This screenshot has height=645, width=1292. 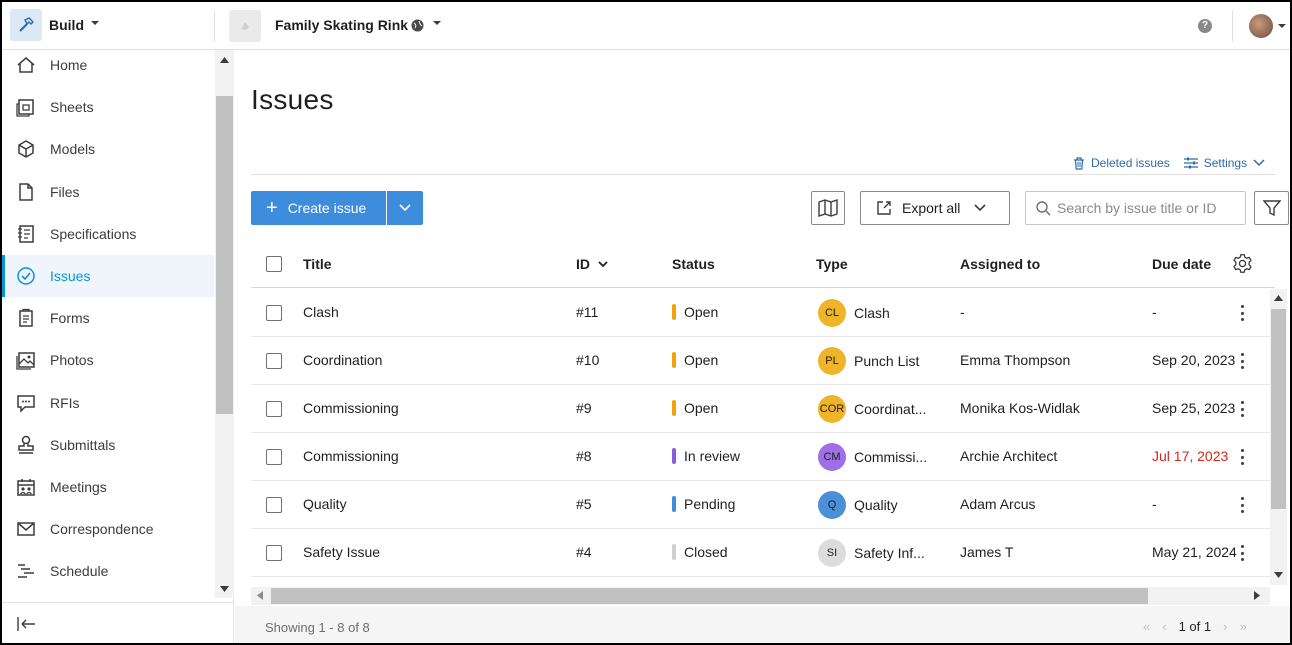 I want to click on app-caret-down-icon, so click(x=95, y=23).